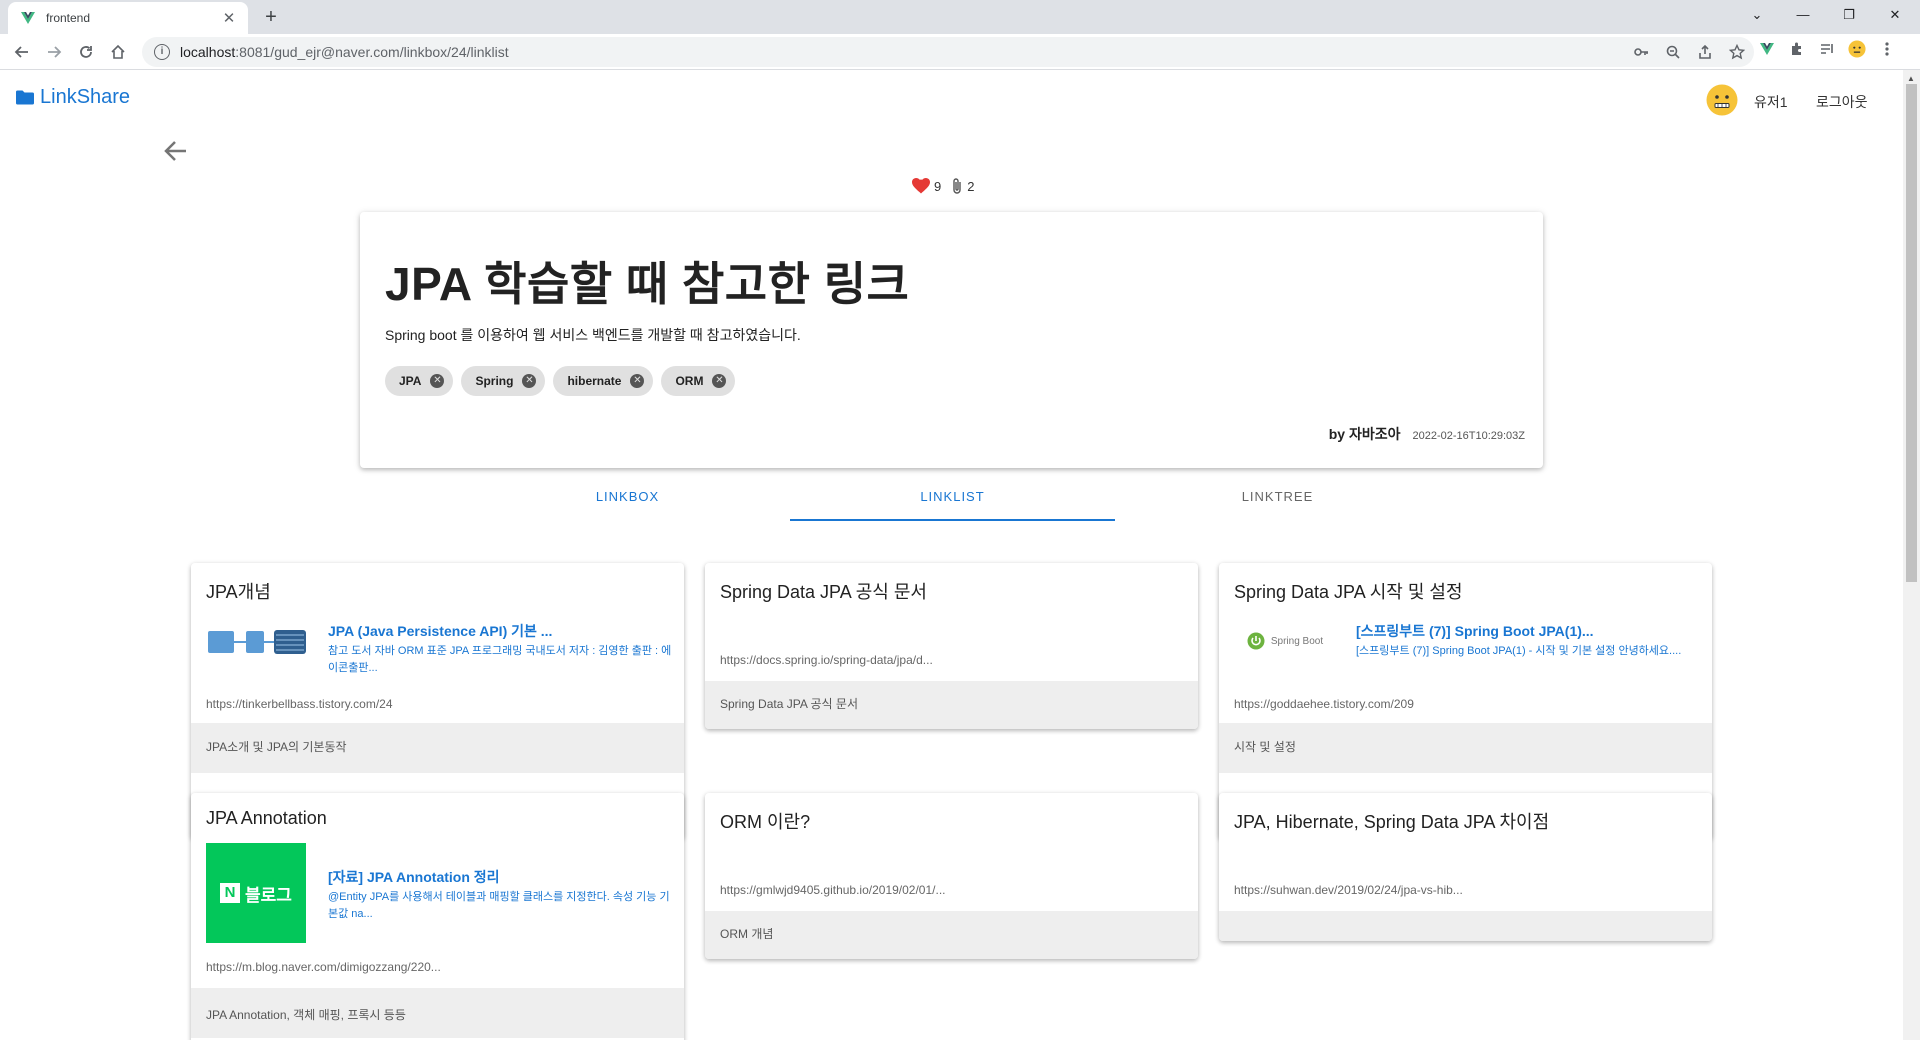 Image resolution: width=1920 pixels, height=1040 pixels. What do you see at coordinates (948, 186) in the screenshot?
I see `linkbox-stats: 9 2` at bounding box center [948, 186].